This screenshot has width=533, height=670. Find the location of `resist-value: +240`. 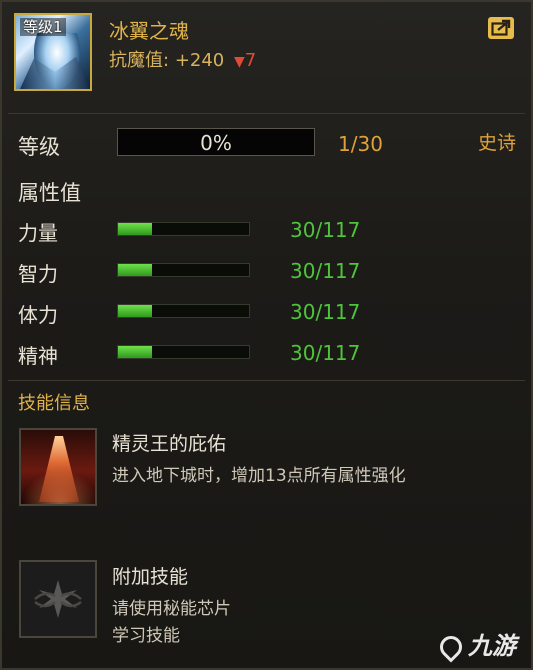

resist-value: +240 is located at coordinates (199, 60).